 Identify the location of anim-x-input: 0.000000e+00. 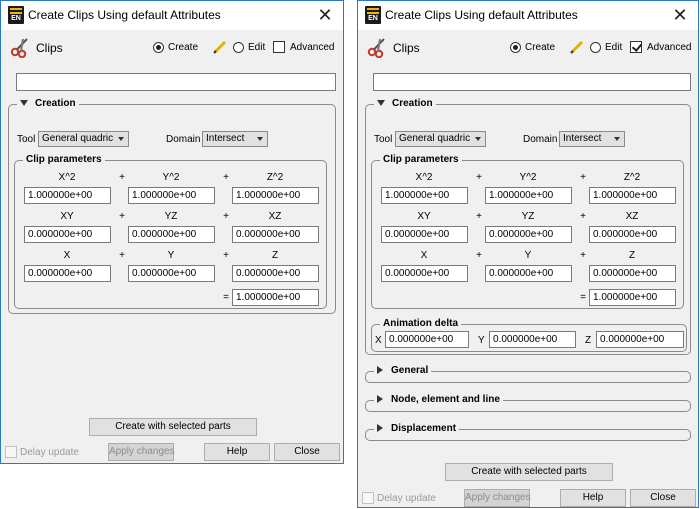
(427, 339).